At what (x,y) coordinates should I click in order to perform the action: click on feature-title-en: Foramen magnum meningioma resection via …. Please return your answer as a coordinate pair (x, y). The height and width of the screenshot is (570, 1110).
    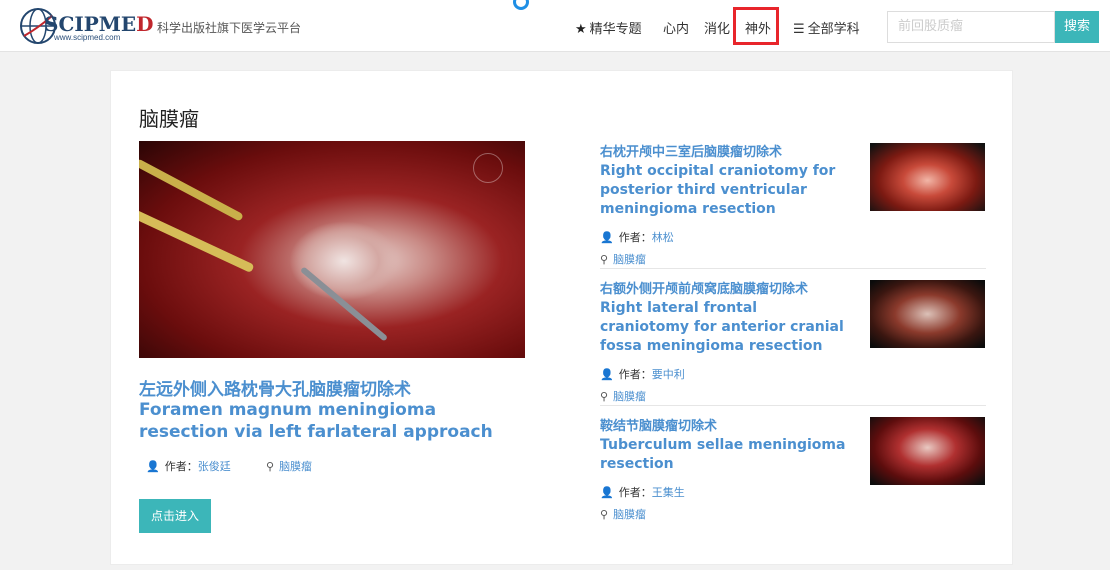
    Looking at the image, I should click on (329, 421).